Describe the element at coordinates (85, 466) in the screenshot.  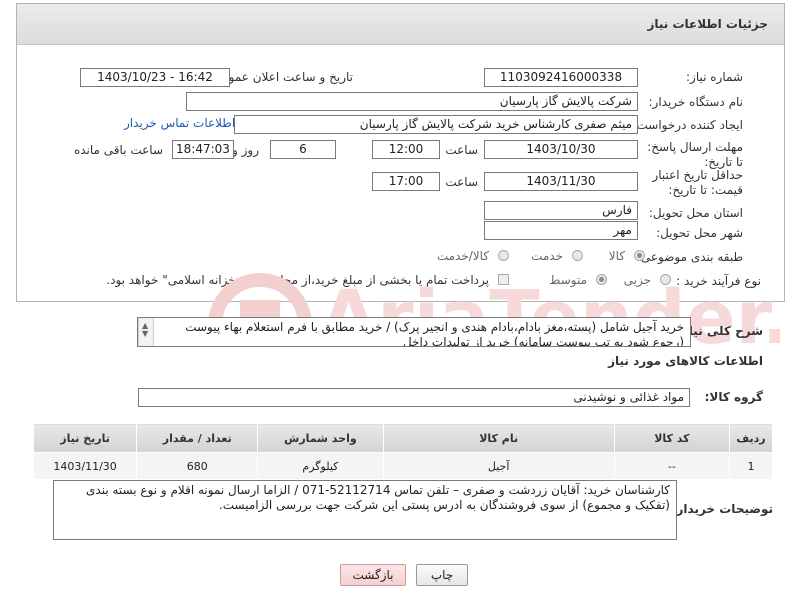
I see `cell-date: 1403/11/30` at that location.